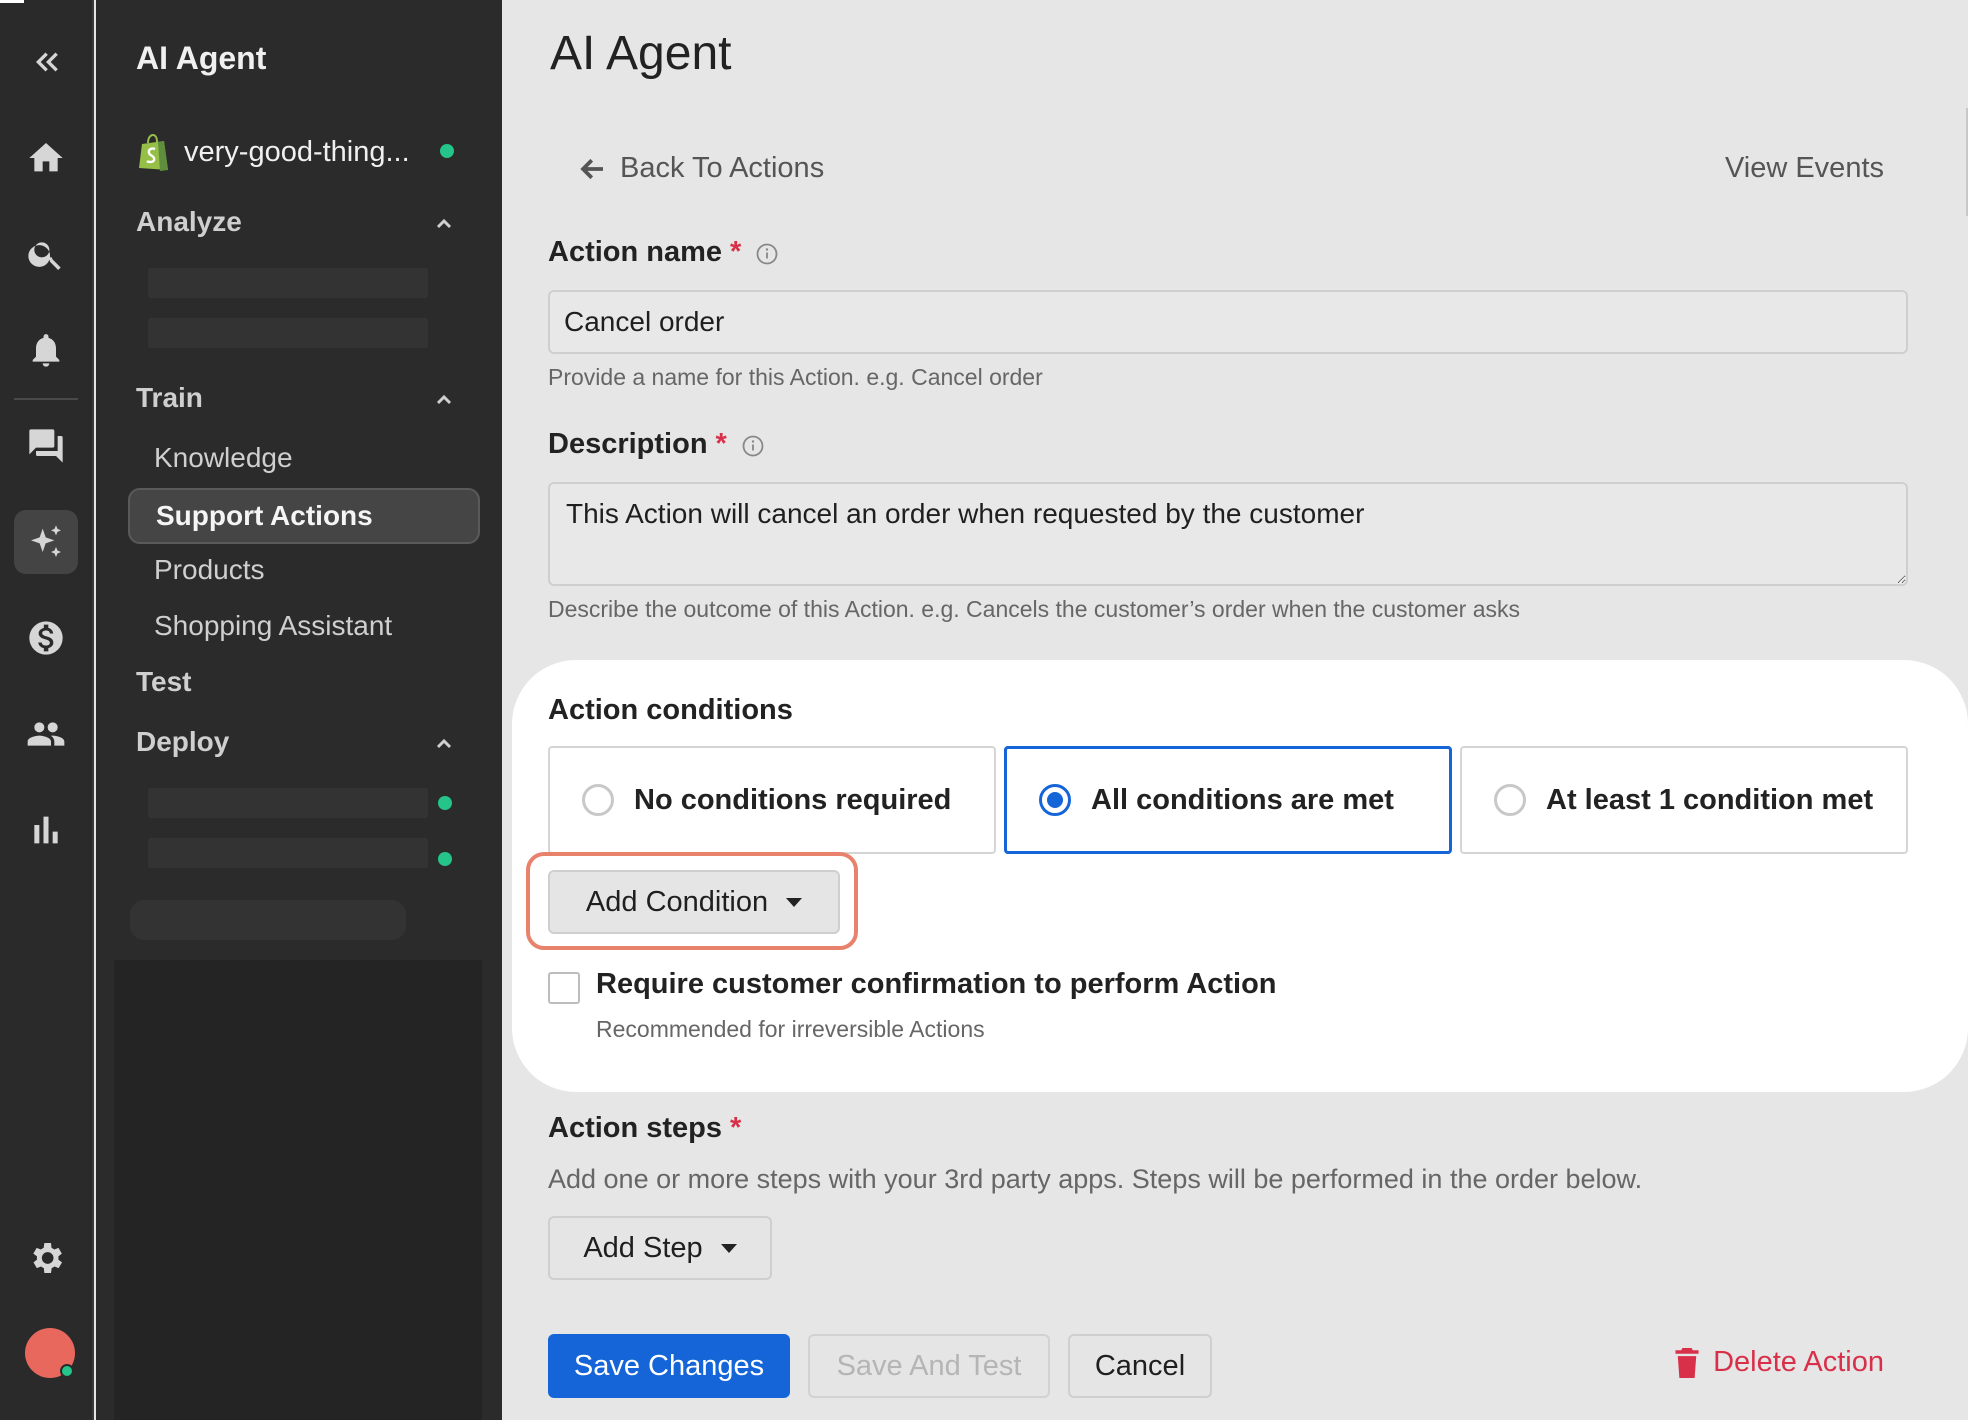  Describe the element at coordinates (1798, 1362) in the screenshot. I see `delete-label: Delete Action` at that location.